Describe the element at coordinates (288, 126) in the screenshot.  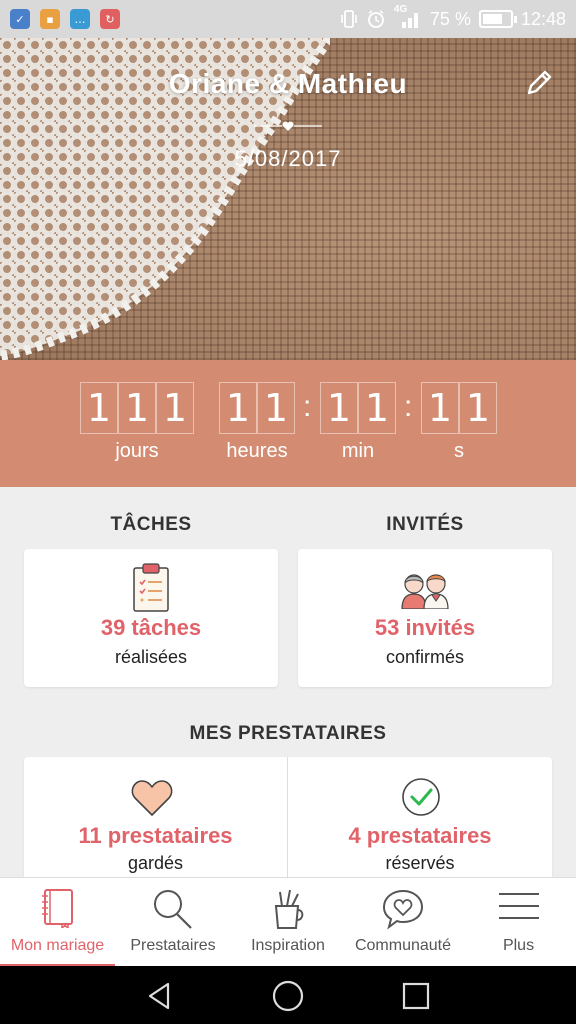
I see `heart-divider` at that location.